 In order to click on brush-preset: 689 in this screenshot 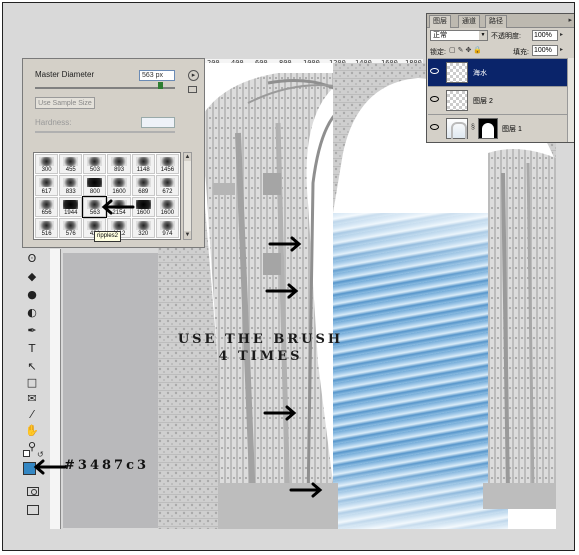, I will do `click(143, 185)`.